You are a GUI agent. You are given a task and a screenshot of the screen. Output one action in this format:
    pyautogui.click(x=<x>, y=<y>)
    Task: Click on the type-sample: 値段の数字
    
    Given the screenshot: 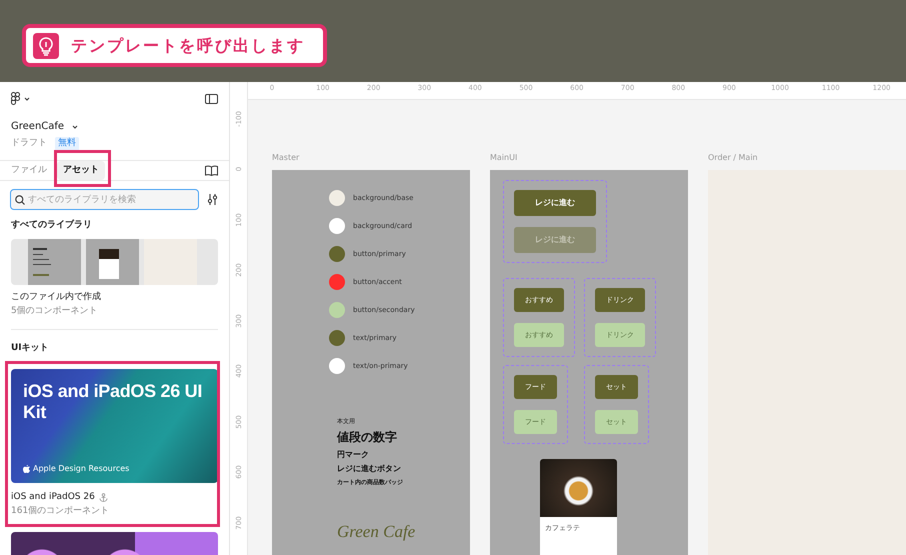 What is the action you would take?
    pyautogui.click(x=367, y=437)
    